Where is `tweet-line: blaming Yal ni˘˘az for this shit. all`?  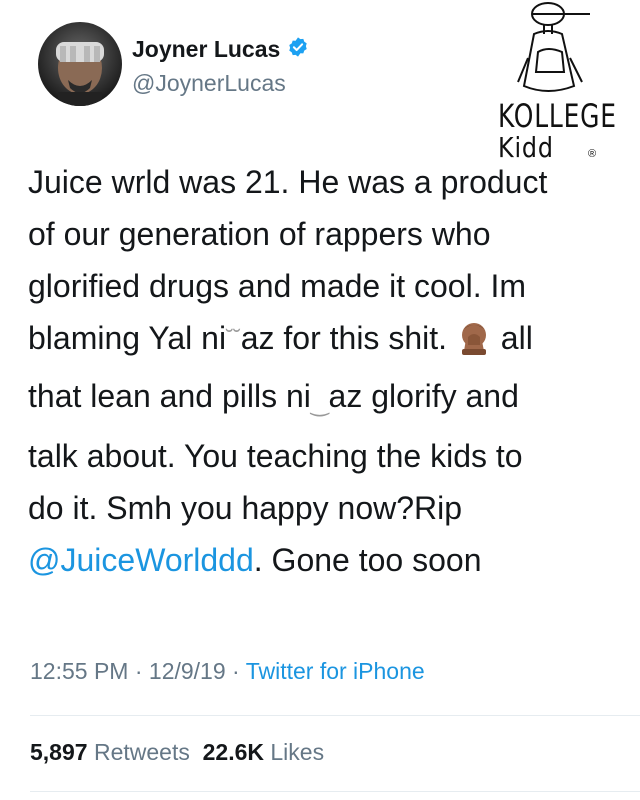 tweet-line: blaming Yal ni˘˘az for this shit. all is located at coordinates (323, 341).